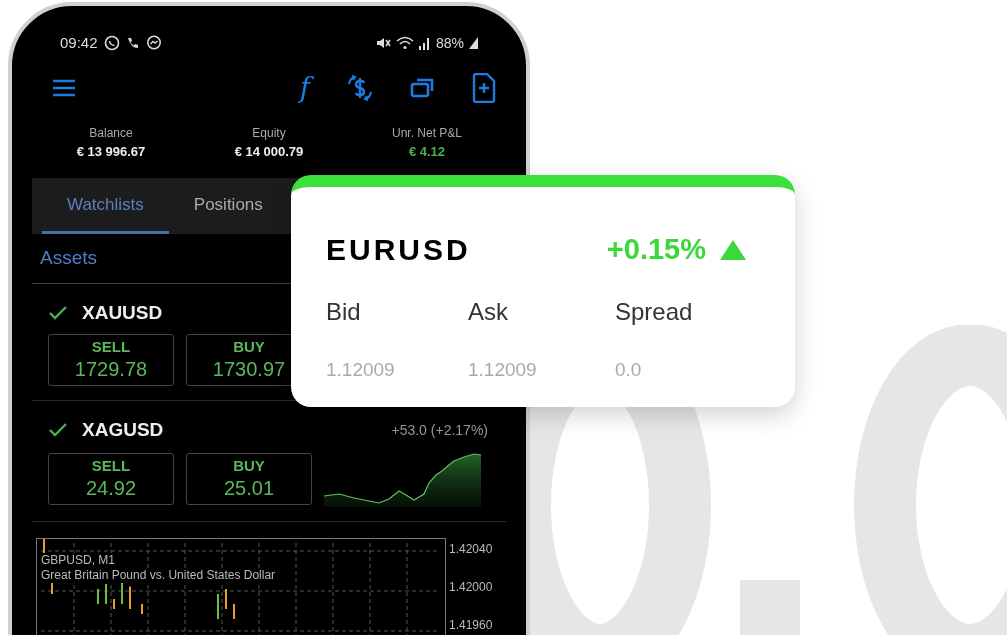 The image size is (1007, 635). I want to click on summary-label: Equity, so click(269, 134).